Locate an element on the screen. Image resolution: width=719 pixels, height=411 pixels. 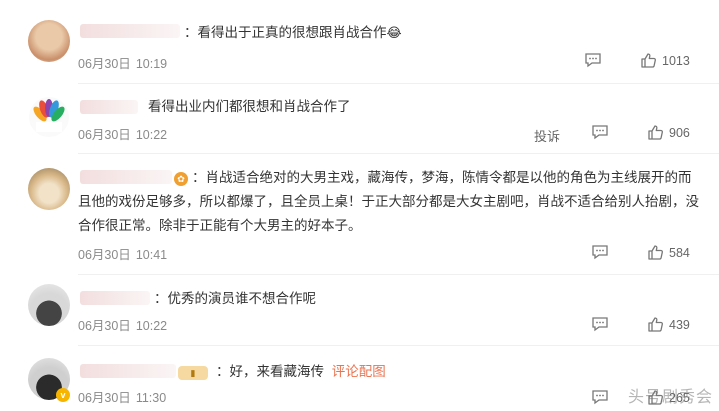
like-button: 439 is located at coordinates (668, 324).